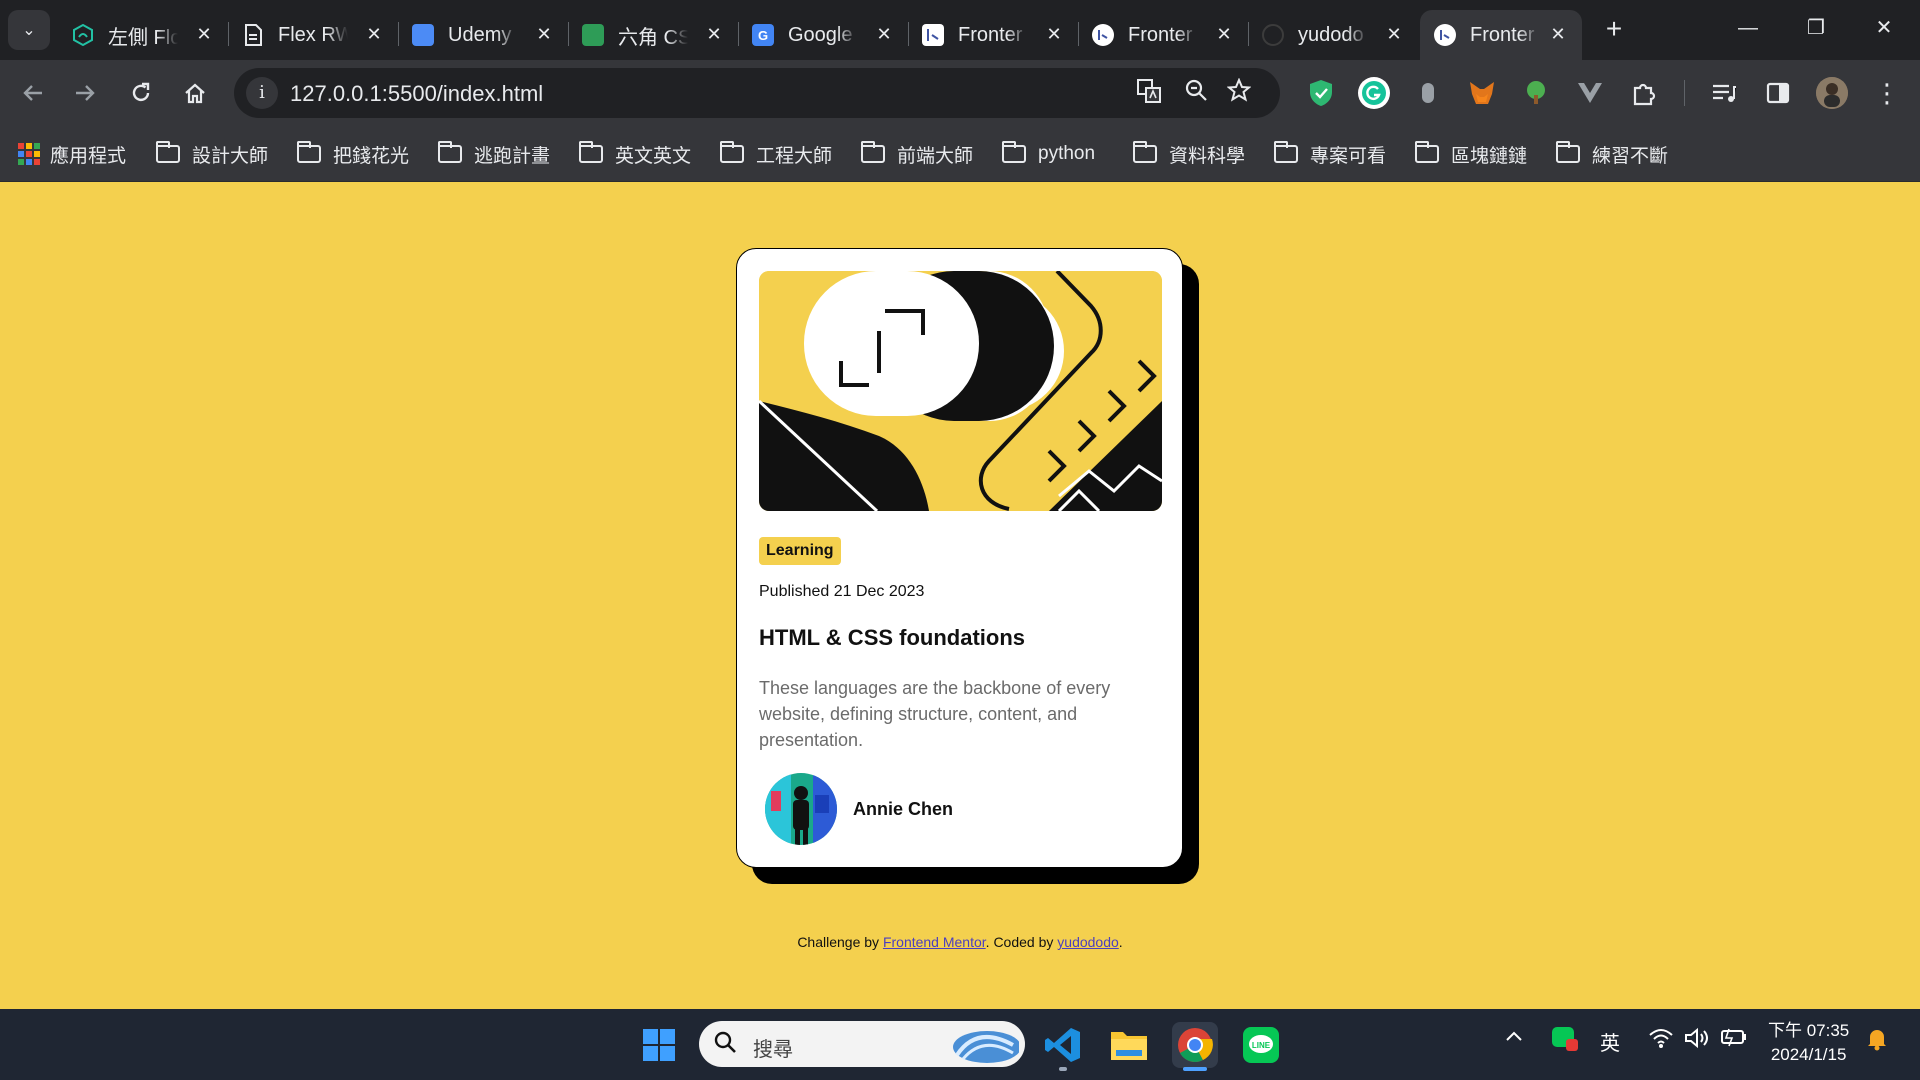 This screenshot has height=1080, width=1920. What do you see at coordinates (960, 391) in the screenshot?
I see `card-illustration` at bounding box center [960, 391].